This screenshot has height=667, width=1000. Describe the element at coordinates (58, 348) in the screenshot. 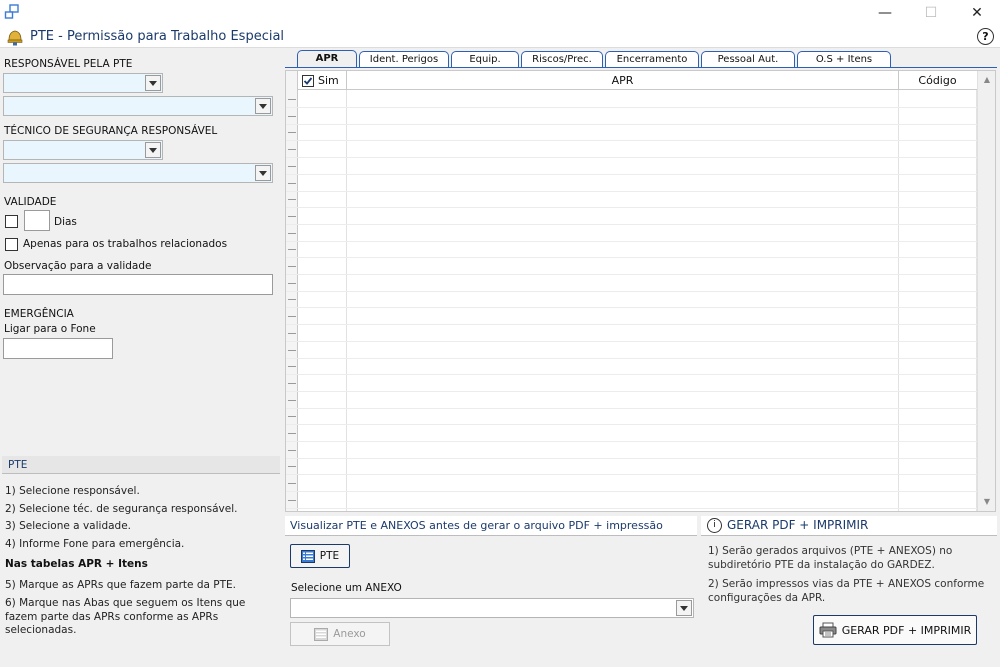

I see `fone-input` at that location.